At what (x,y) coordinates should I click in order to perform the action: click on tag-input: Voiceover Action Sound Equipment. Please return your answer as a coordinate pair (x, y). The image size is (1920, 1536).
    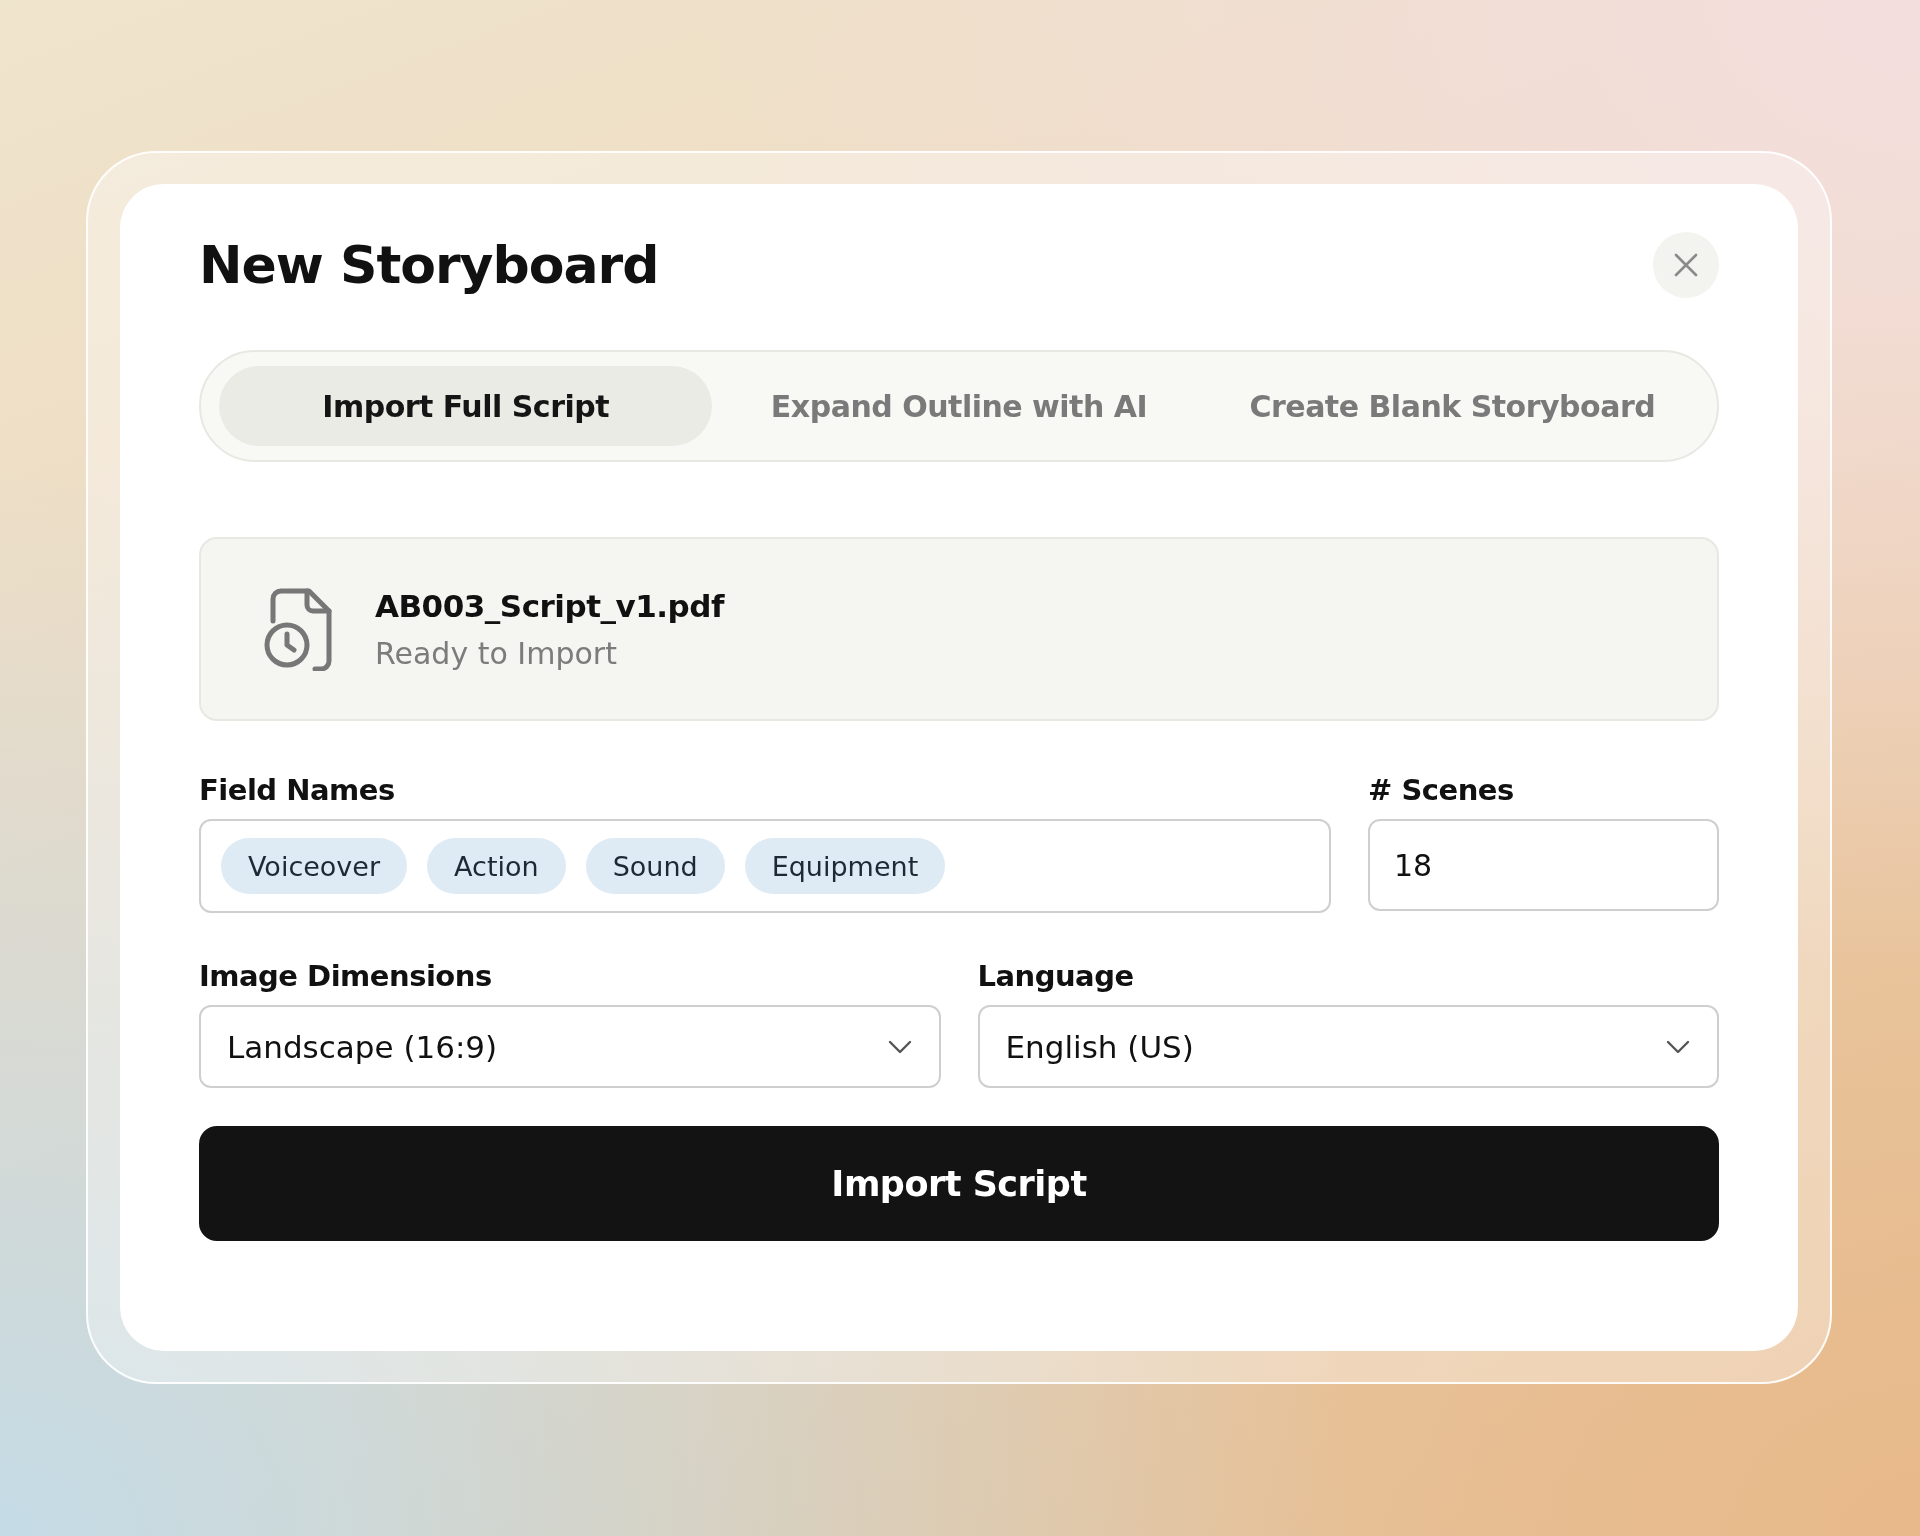
    Looking at the image, I should click on (765, 866).